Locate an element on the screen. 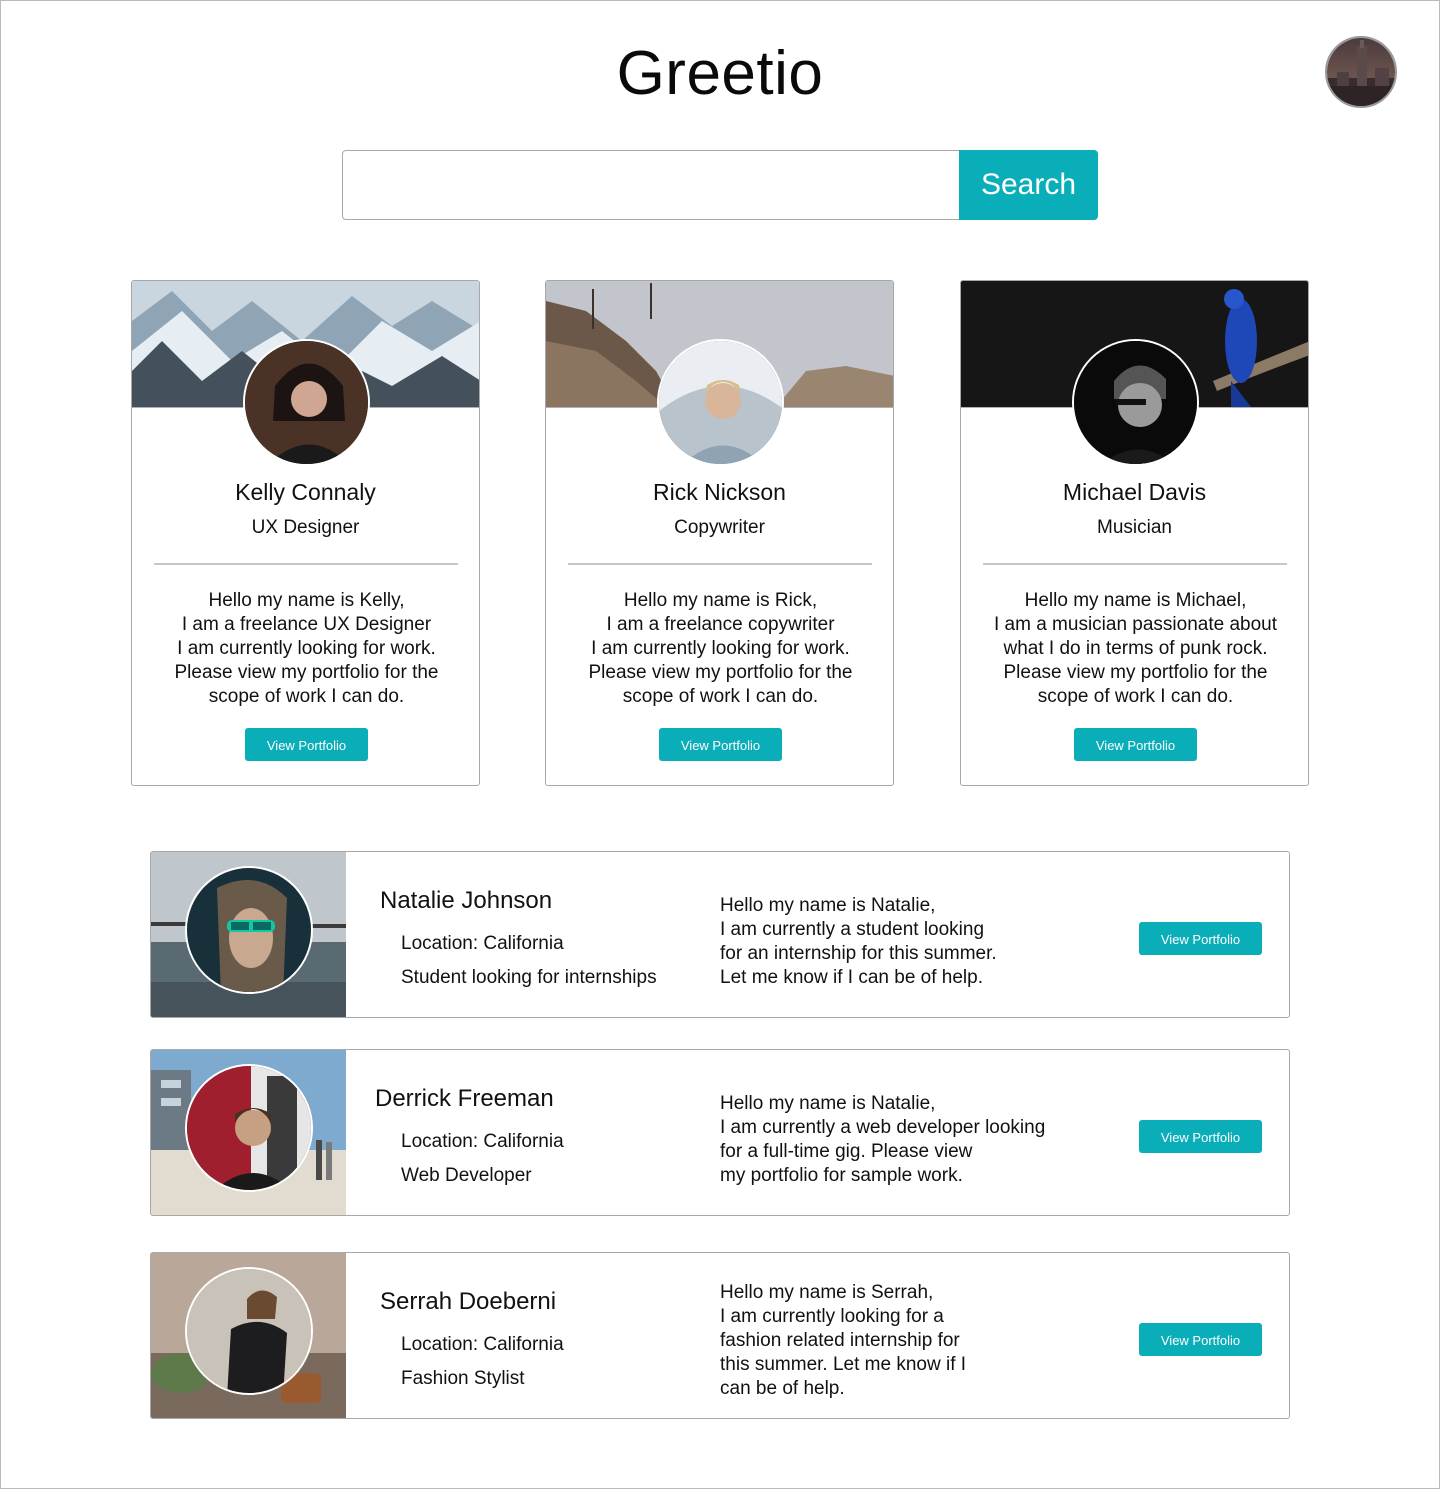 The height and width of the screenshot is (1489, 1440). card-name: Kelly Connaly is located at coordinates (305, 492).